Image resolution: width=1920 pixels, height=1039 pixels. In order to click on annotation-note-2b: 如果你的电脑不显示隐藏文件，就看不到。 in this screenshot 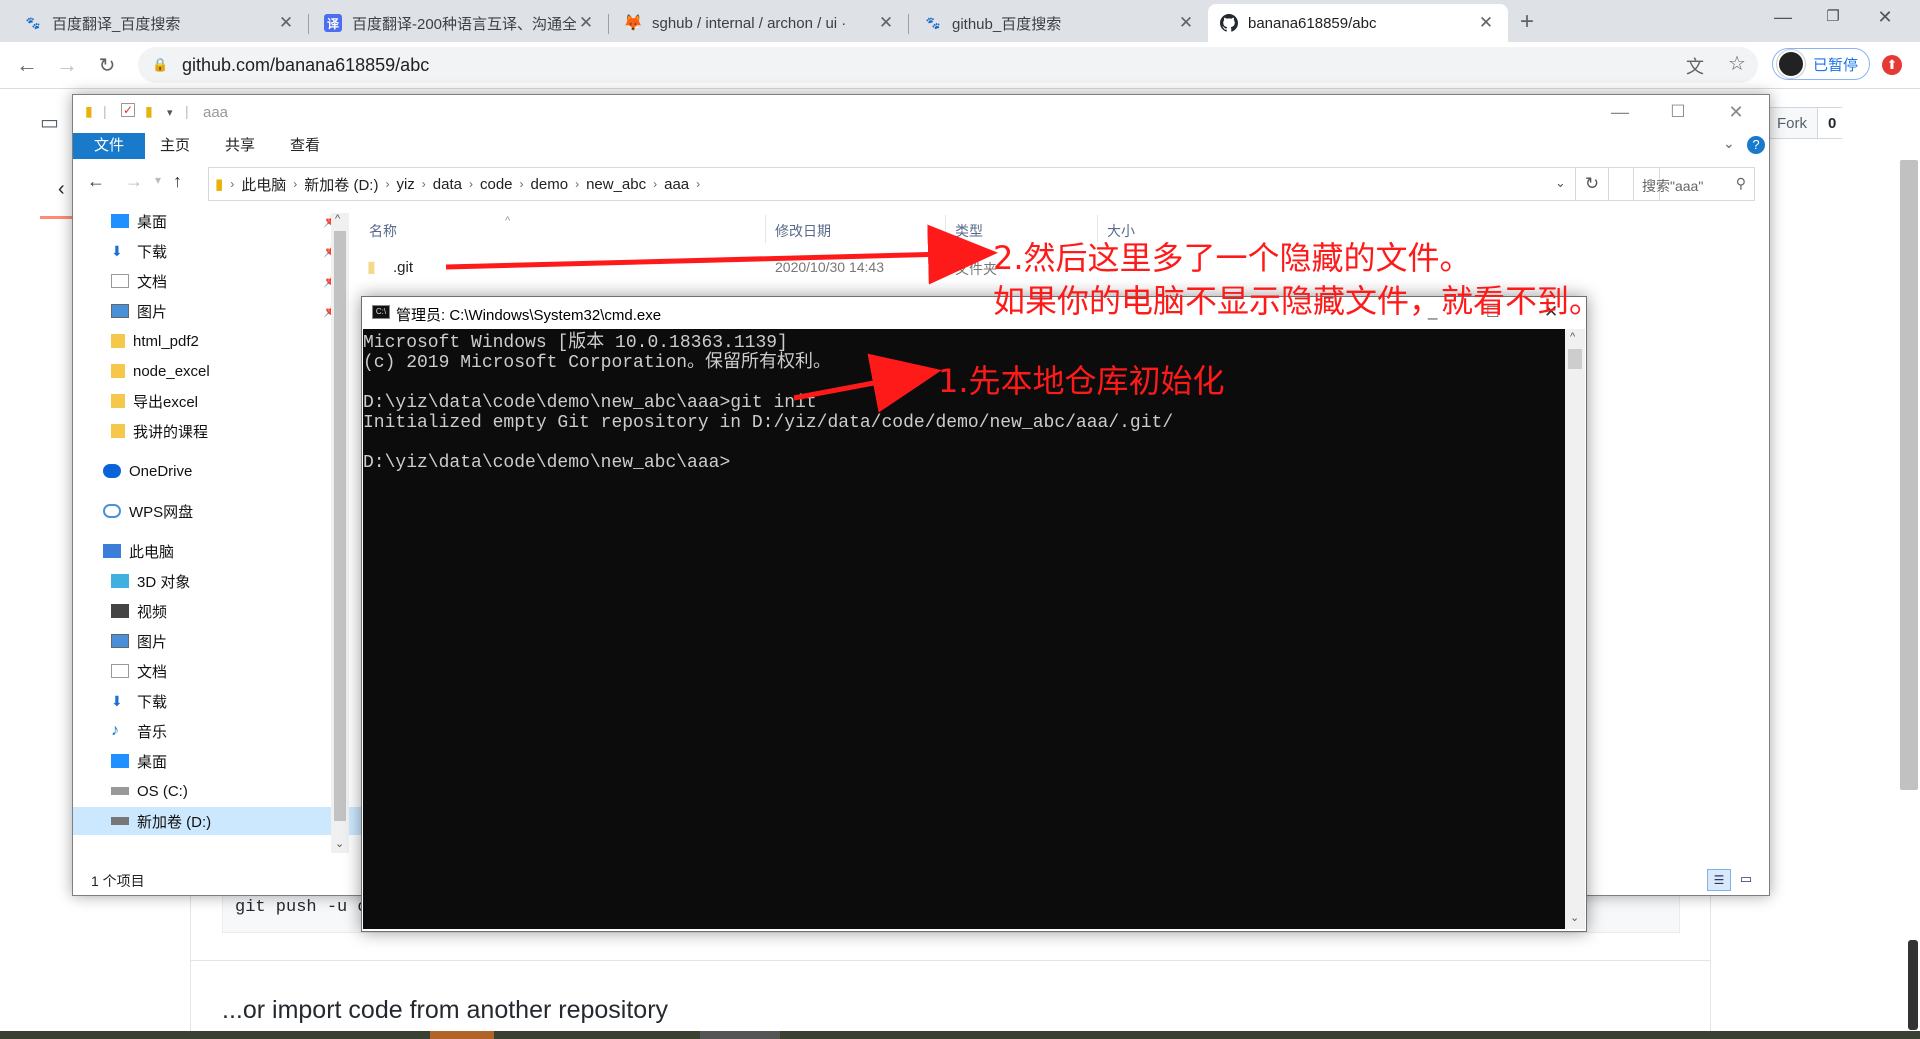, I will do `click(1297, 301)`.